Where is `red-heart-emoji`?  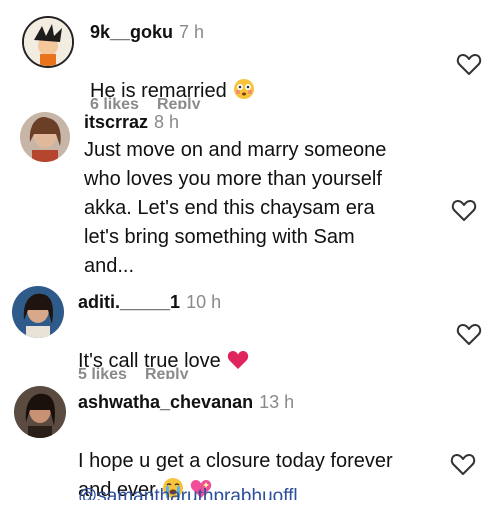
red-heart-emoji is located at coordinates (238, 364).